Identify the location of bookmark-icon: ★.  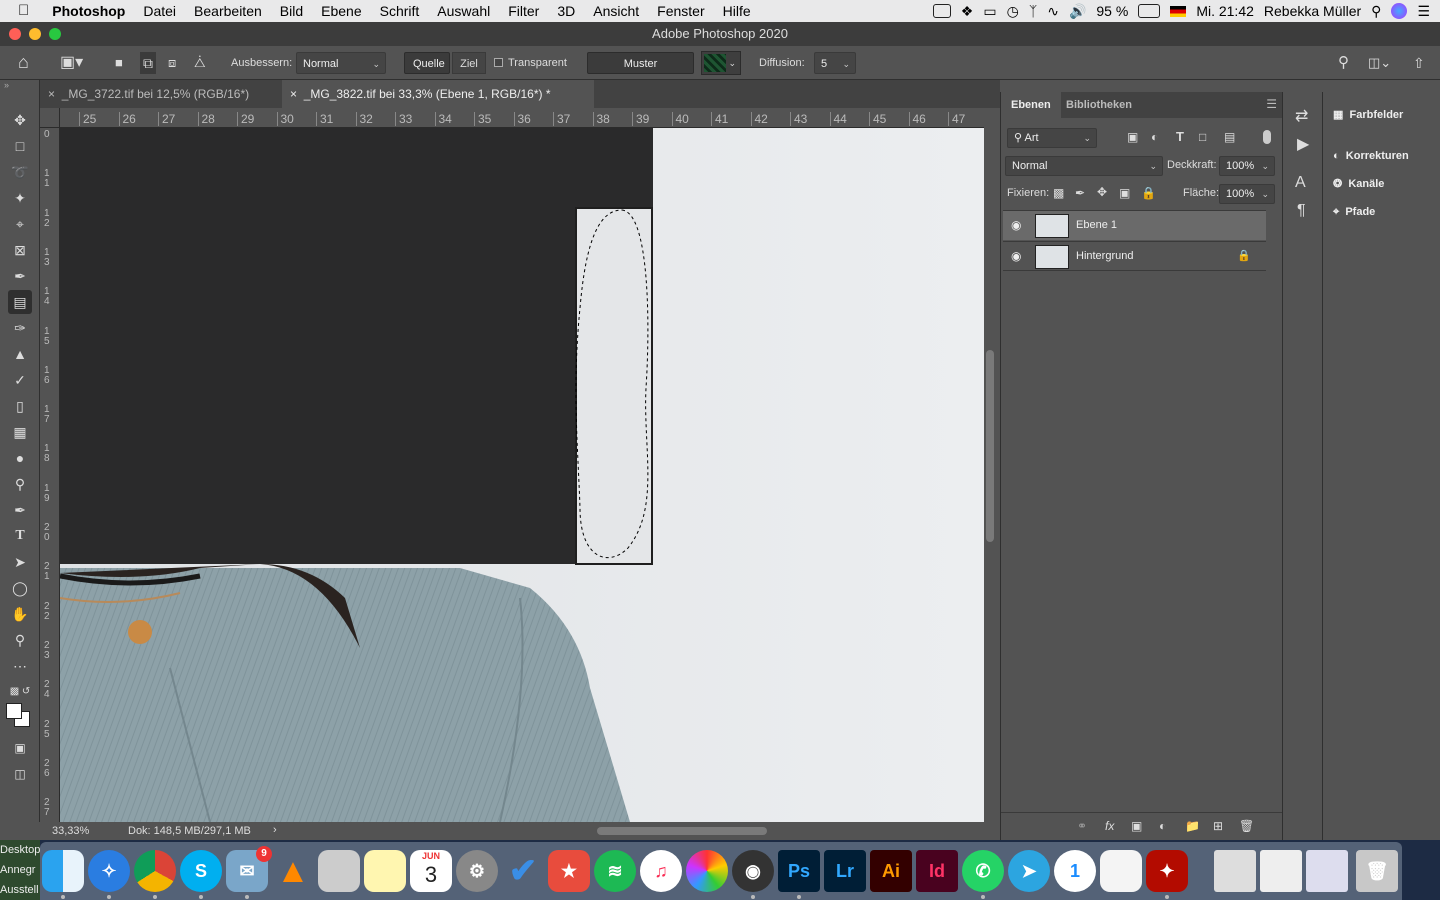
(569, 871).